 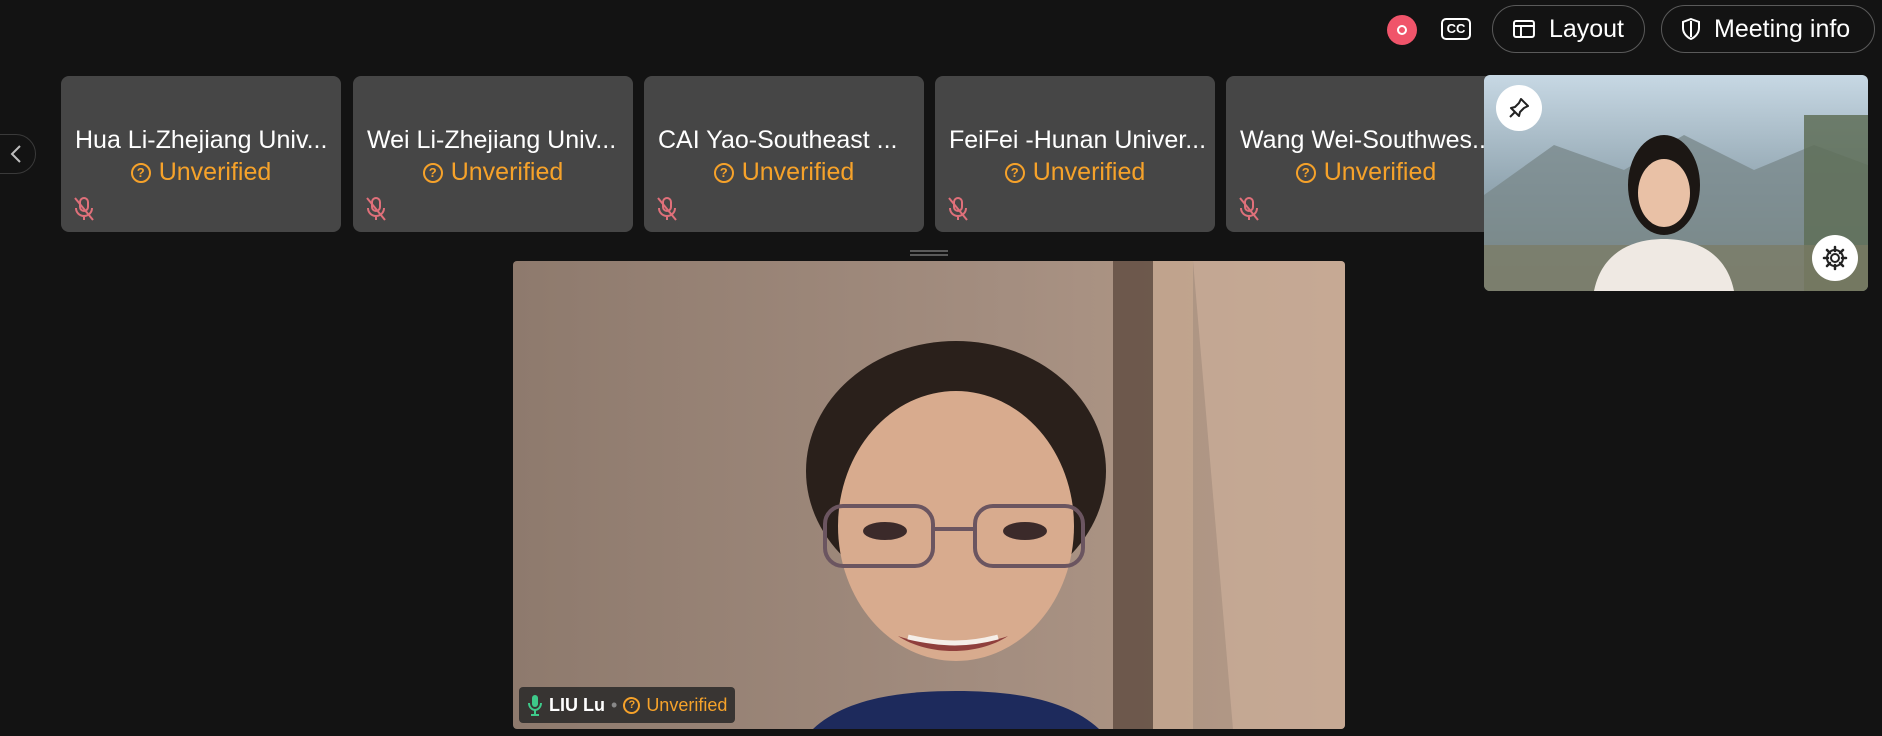 I want to click on closed-captions-icon: CC, so click(x=1456, y=29).